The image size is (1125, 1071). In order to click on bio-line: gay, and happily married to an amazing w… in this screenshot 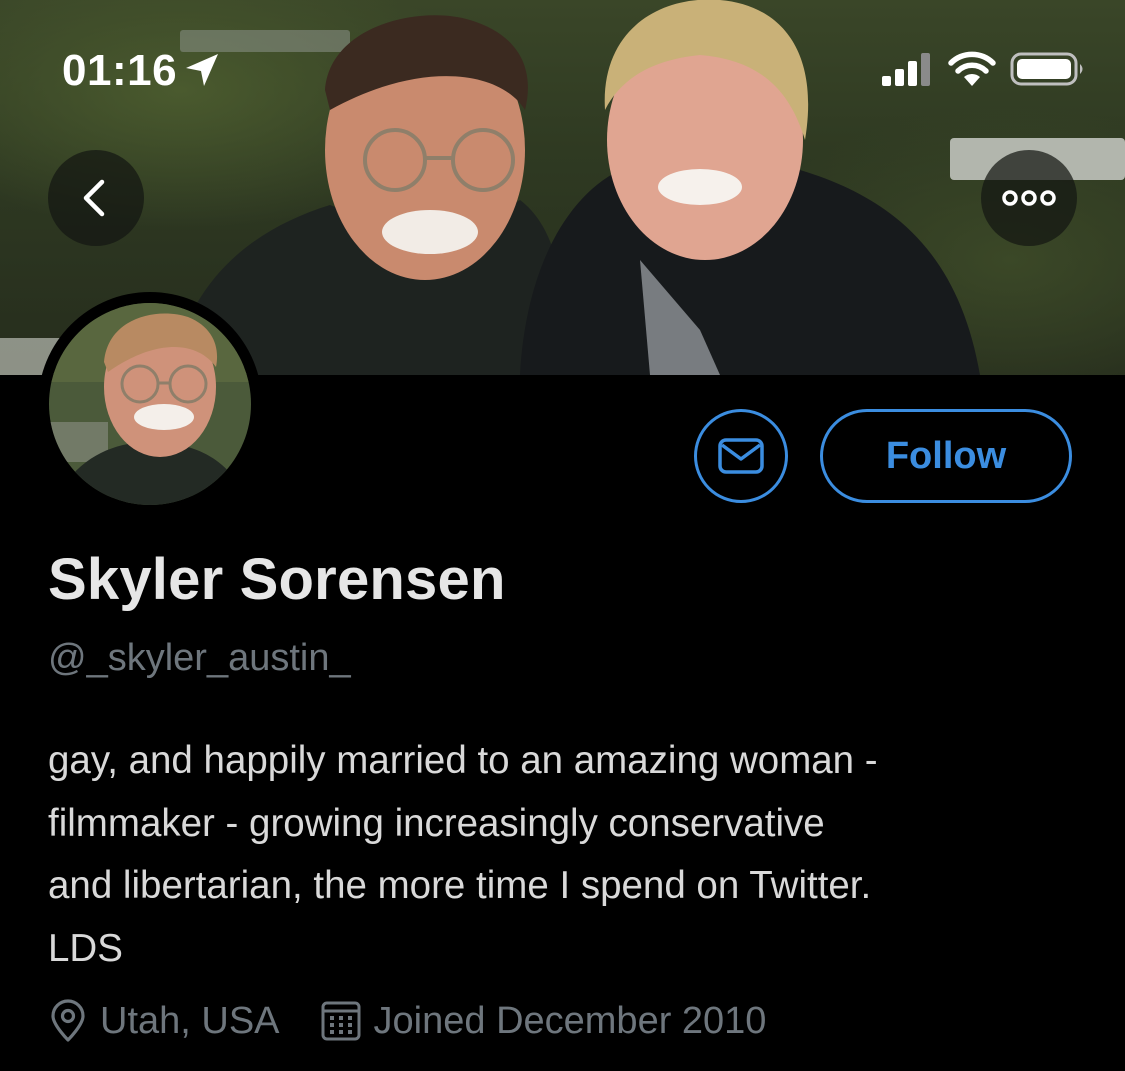, I will do `click(463, 760)`.